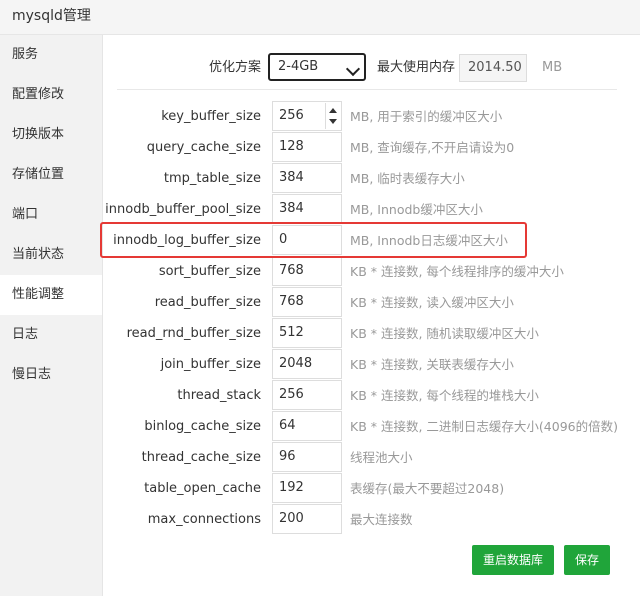  What do you see at coordinates (416, 209) in the screenshot?
I see `param-desc: MB, Innodb缓冲区大小` at bounding box center [416, 209].